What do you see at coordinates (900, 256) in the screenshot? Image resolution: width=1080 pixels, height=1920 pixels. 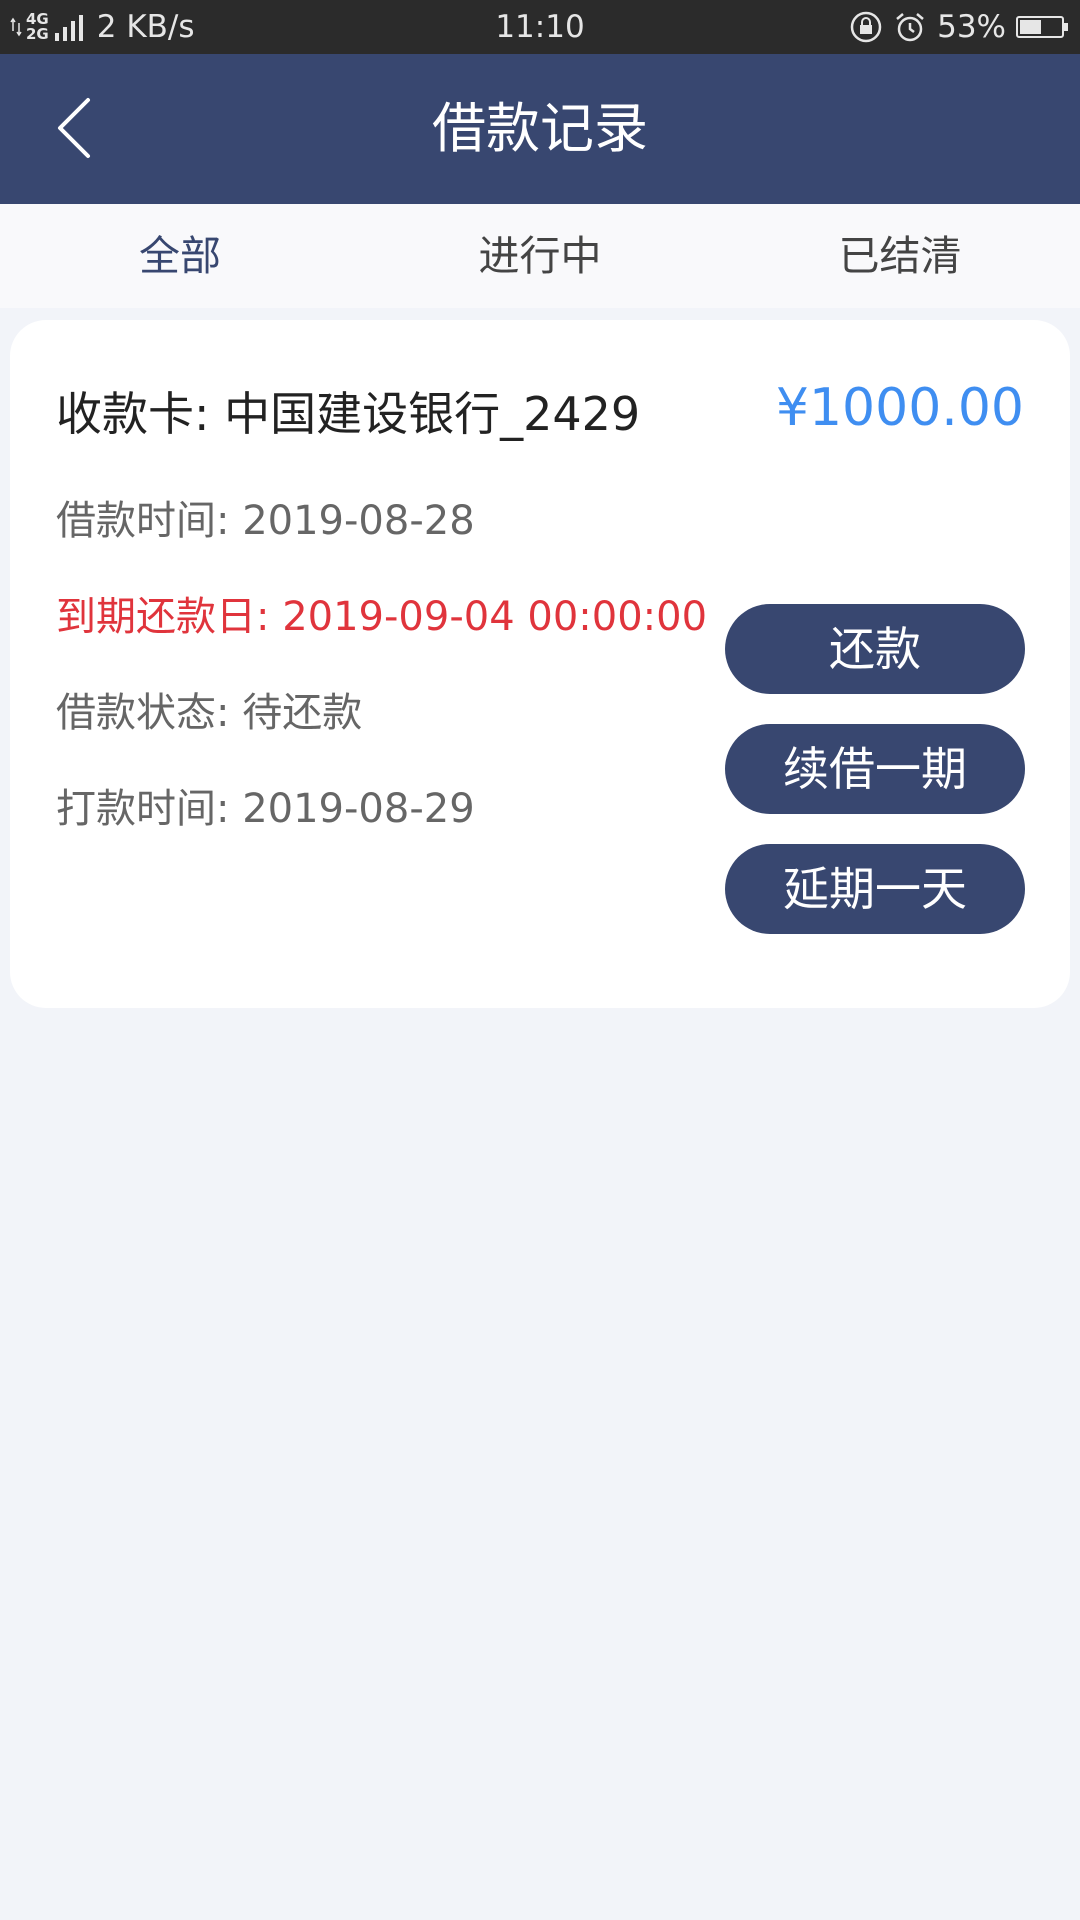 I see `tab-settled: 已结清` at bounding box center [900, 256].